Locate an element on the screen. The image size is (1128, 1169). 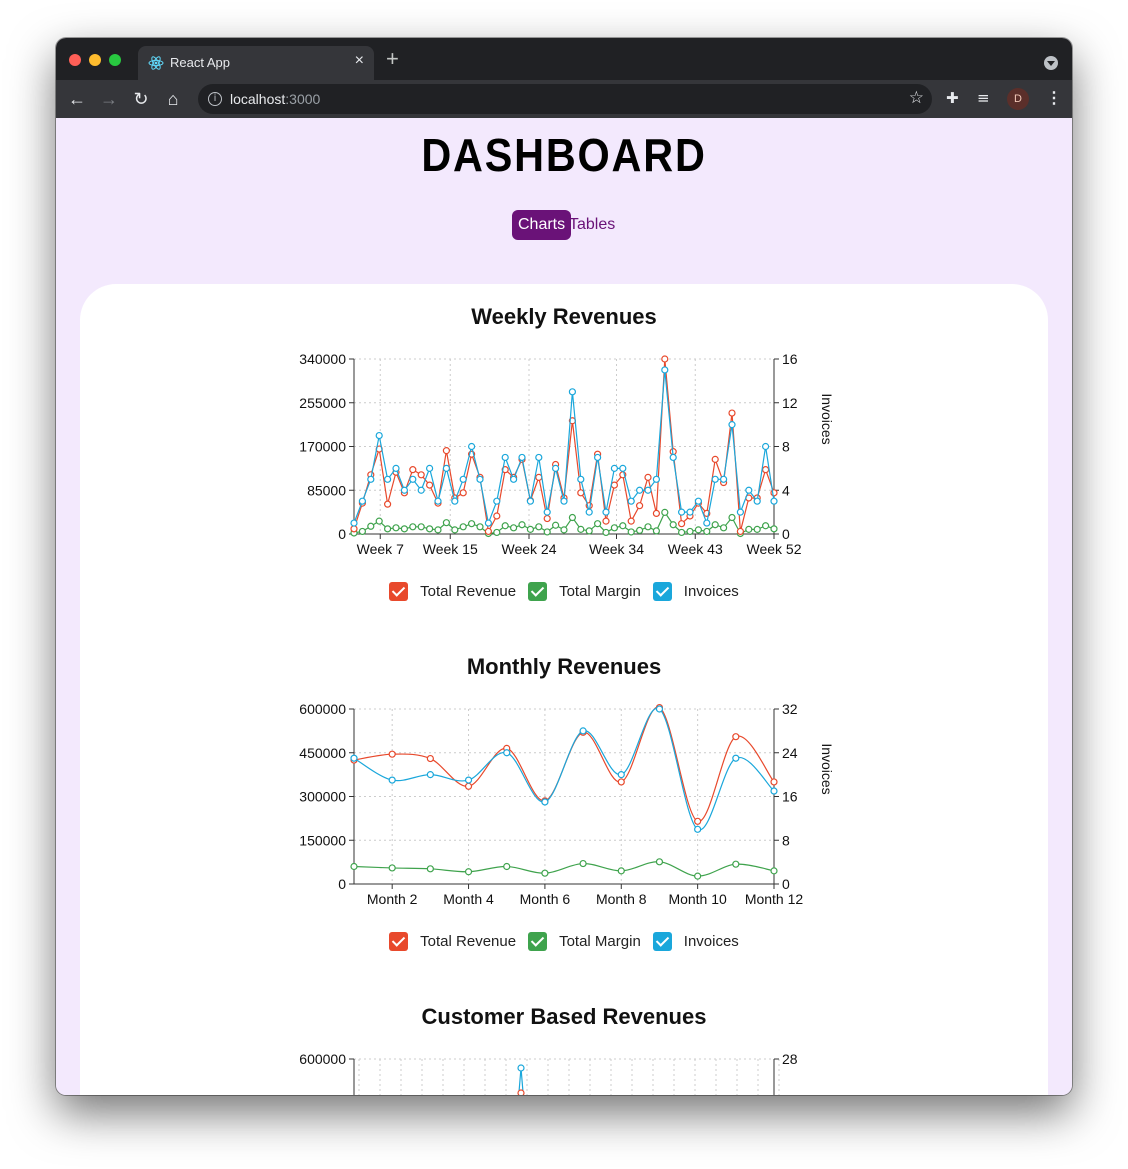
home-icon: ⌂ is located at coordinates (173, 99).